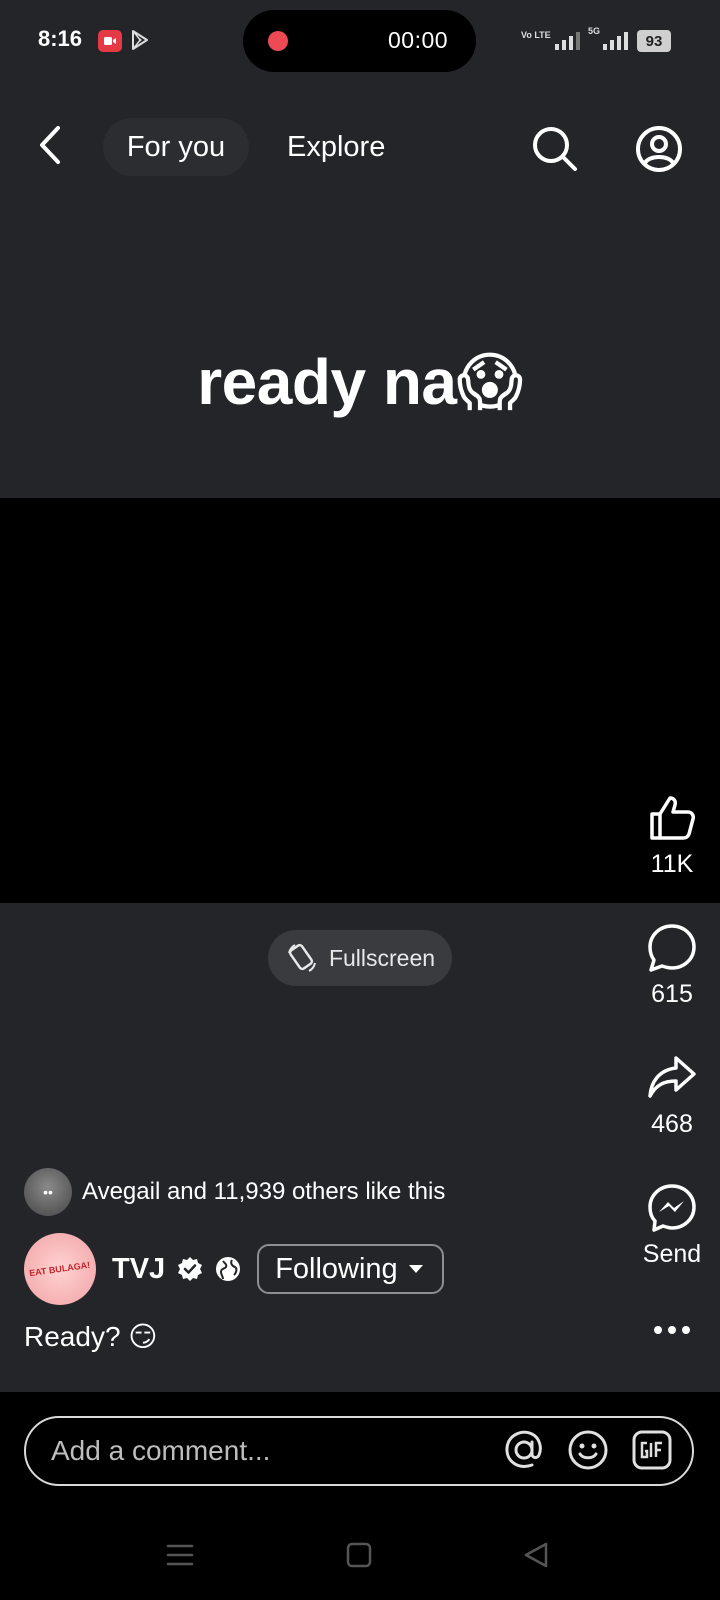 This screenshot has width=720, height=1600. Describe the element at coordinates (672, 1124) in the screenshot. I see `share-count: 468` at that location.